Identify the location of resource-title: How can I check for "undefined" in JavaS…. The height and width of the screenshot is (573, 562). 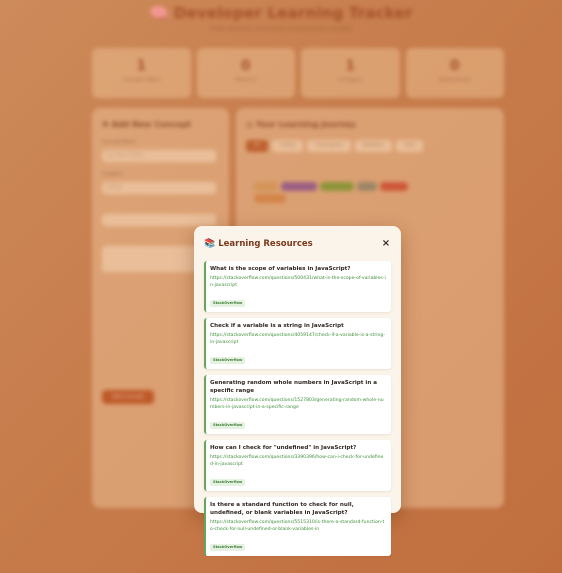
(283, 448).